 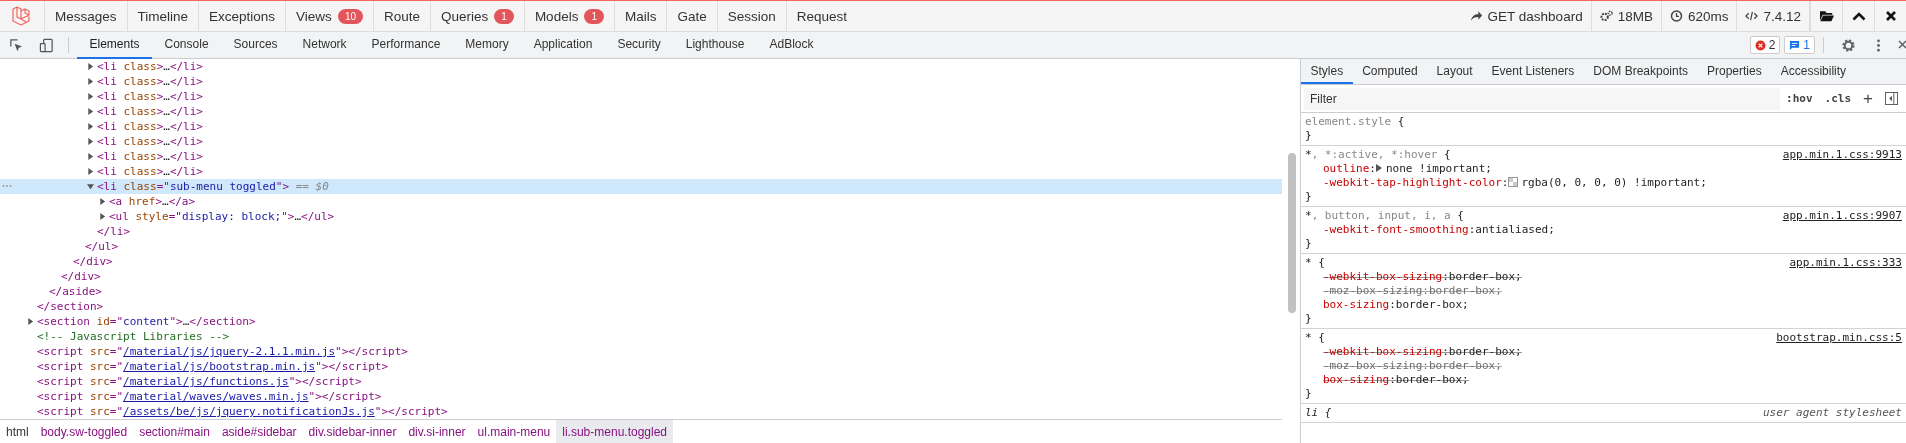 What do you see at coordinates (216, 396) in the screenshot?
I see `link: /material/waves/waves.min.js` at bounding box center [216, 396].